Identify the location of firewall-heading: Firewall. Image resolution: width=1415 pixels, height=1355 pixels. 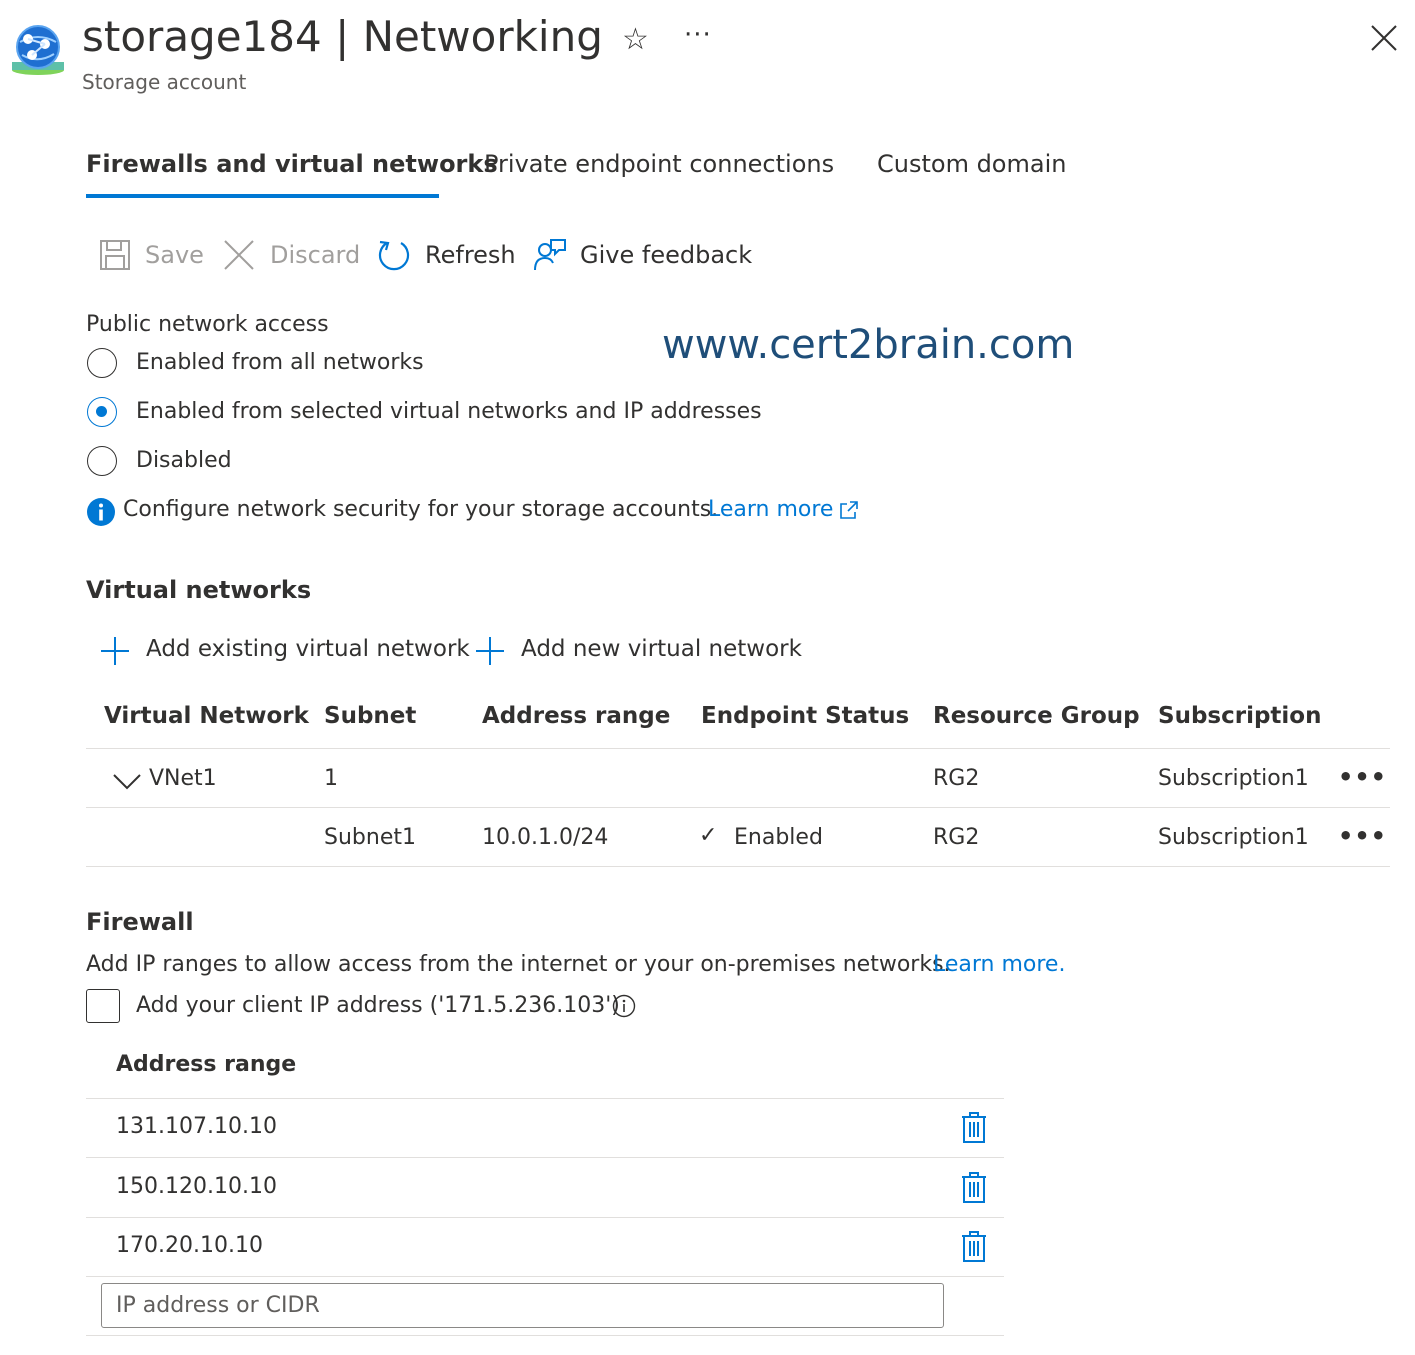
(140, 922).